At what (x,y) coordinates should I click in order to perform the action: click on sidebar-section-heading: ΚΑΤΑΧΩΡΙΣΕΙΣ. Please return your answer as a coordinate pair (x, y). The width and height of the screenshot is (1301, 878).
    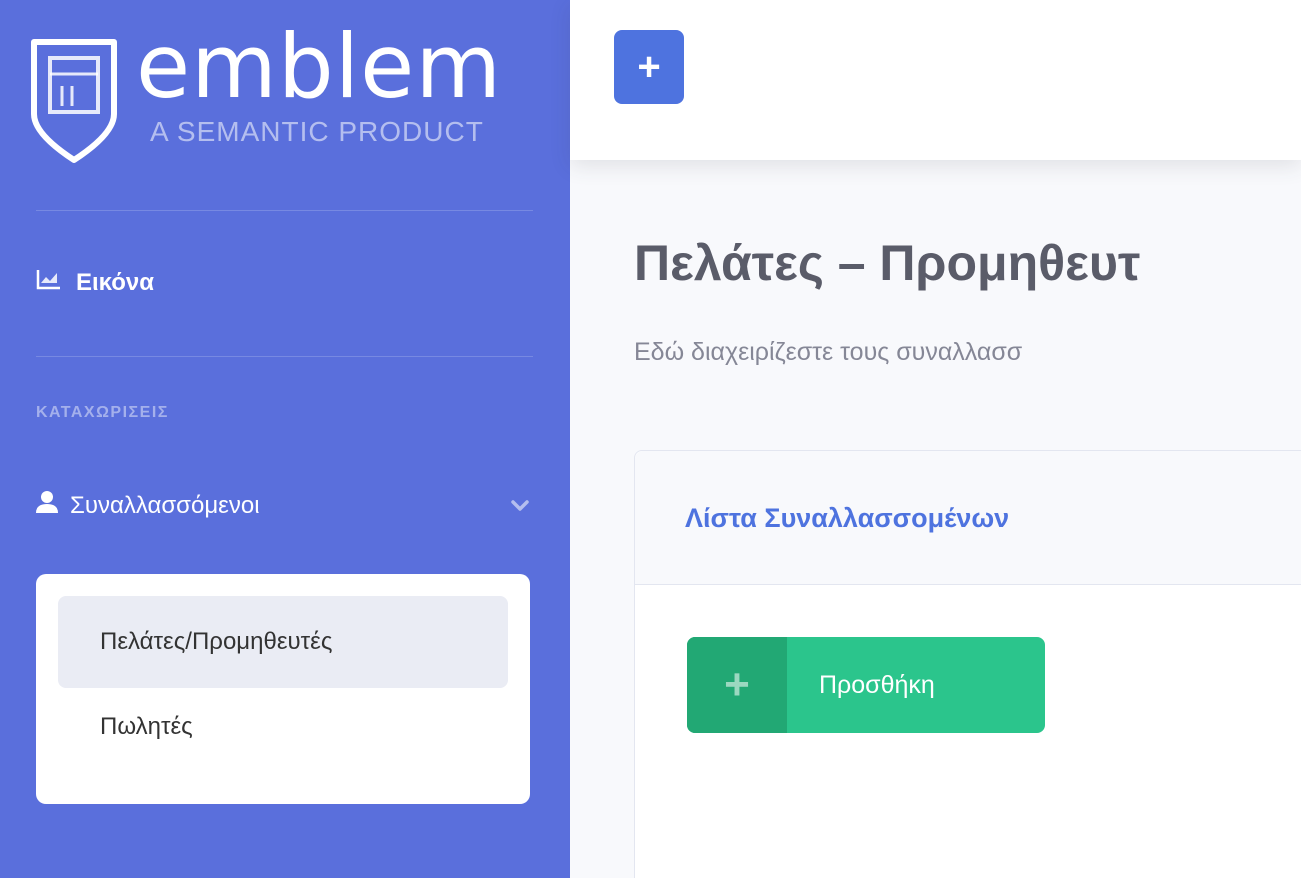
    Looking at the image, I should click on (102, 412).